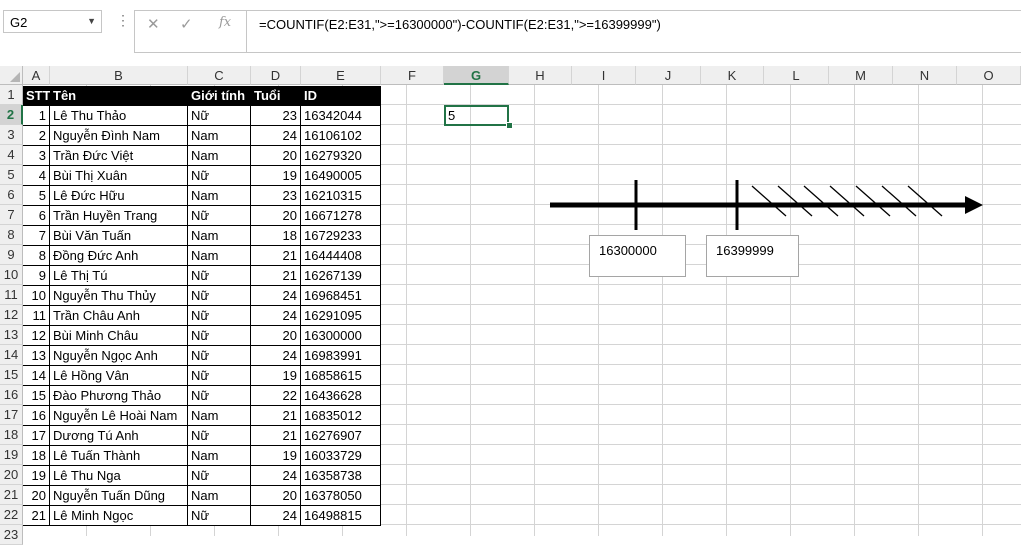 The width and height of the screenshot is (1021, 545). Describe the element at coordinates (11, 155) in the screenshot. I see `row-header-4: 4` at that location.